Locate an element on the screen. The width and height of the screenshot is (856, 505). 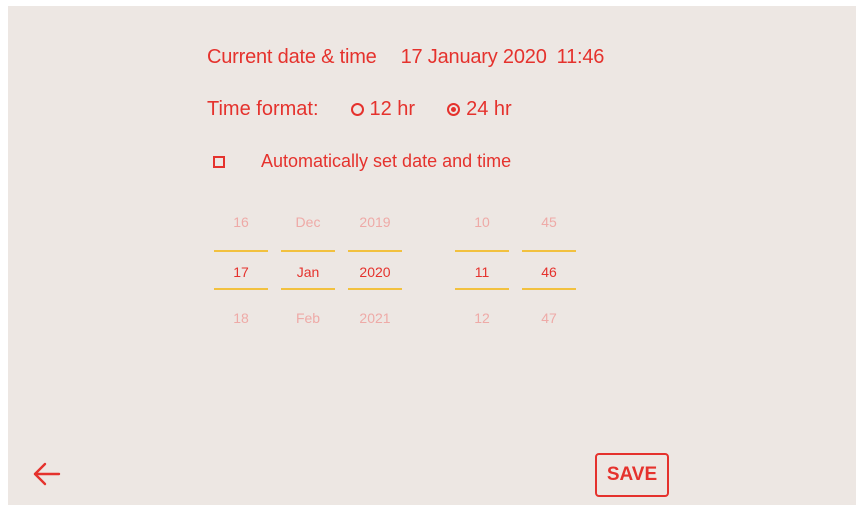
month-prev: Dec is located at coordinates (308, 225).